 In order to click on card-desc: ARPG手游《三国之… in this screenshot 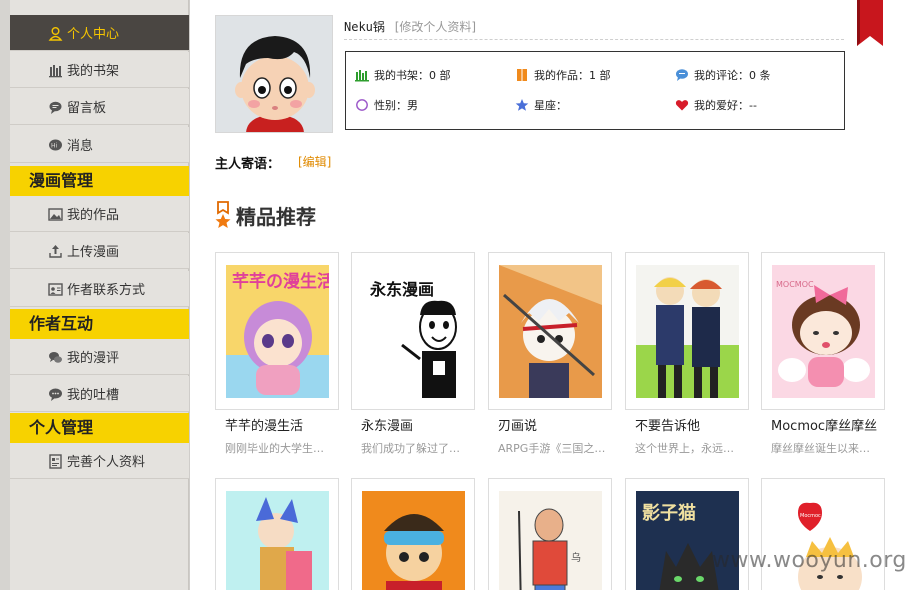, I will do `click(552, 448)`.